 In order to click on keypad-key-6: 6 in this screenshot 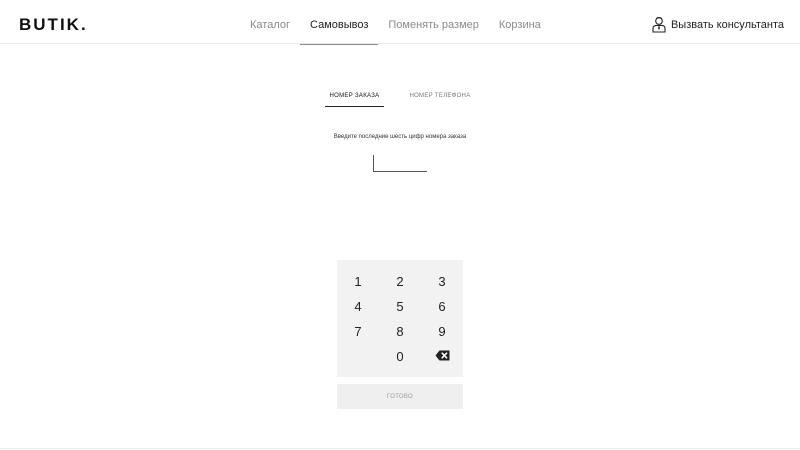, I will do `click(442, 306)`.